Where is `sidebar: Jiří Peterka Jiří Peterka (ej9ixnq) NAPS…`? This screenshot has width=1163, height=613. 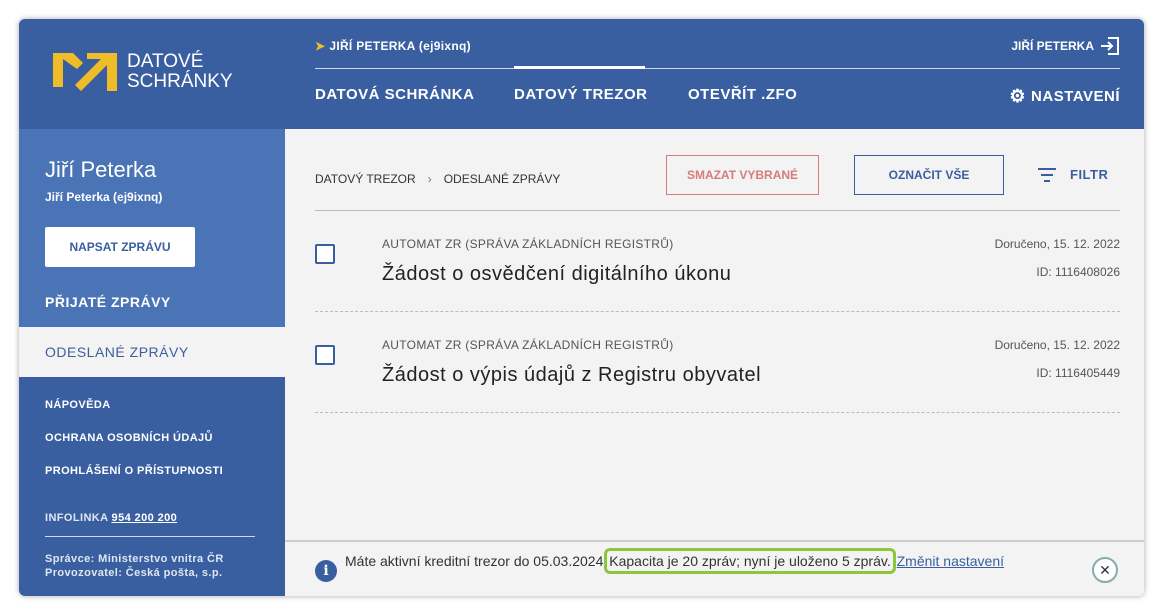
sidebar: Jiří Peterka Jiří Peterka (ej9ixnq) NAPS… is located at coordinates (152, 228).